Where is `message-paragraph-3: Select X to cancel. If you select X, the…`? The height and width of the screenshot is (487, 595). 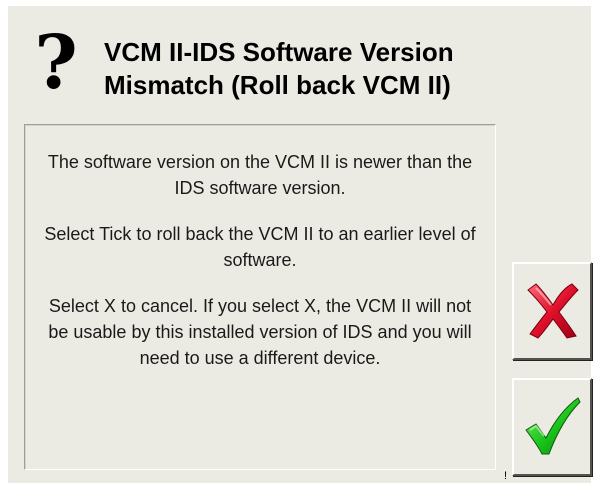 message-paragraph-3: Select X to cancel. If you select X, the… is located at coordinates (260, 332).